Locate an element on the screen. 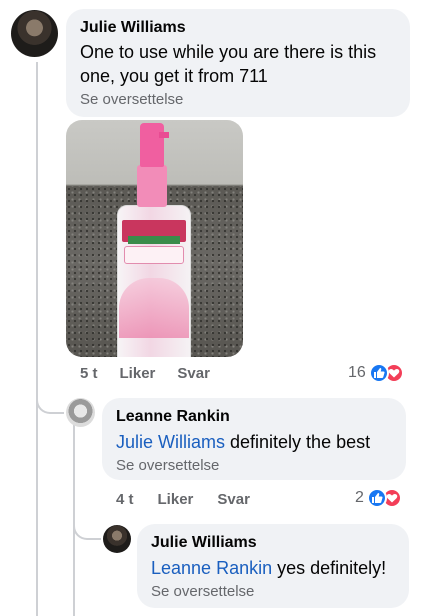 Image resolution: width=423 pixels, height=616 pixels. avatar-leanne-rankin is located at coordinates (80, 412).